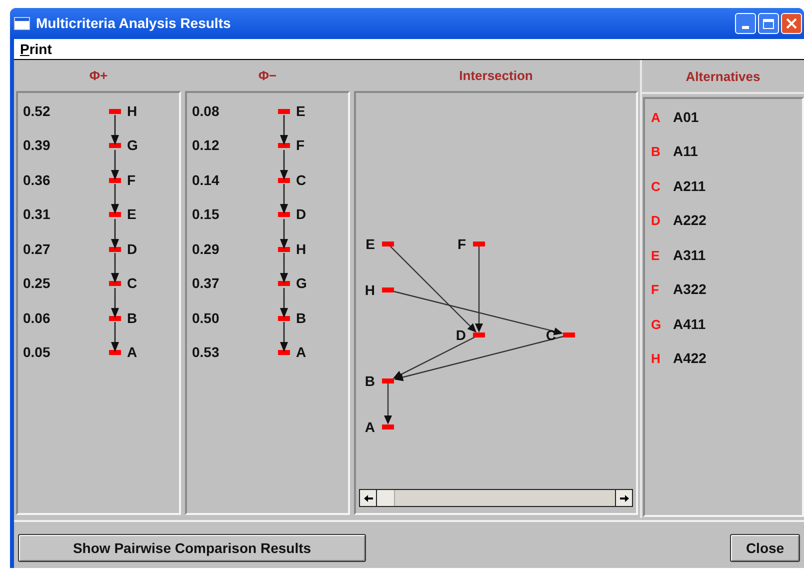  I want to click on maximize-button, so click(768, 23).